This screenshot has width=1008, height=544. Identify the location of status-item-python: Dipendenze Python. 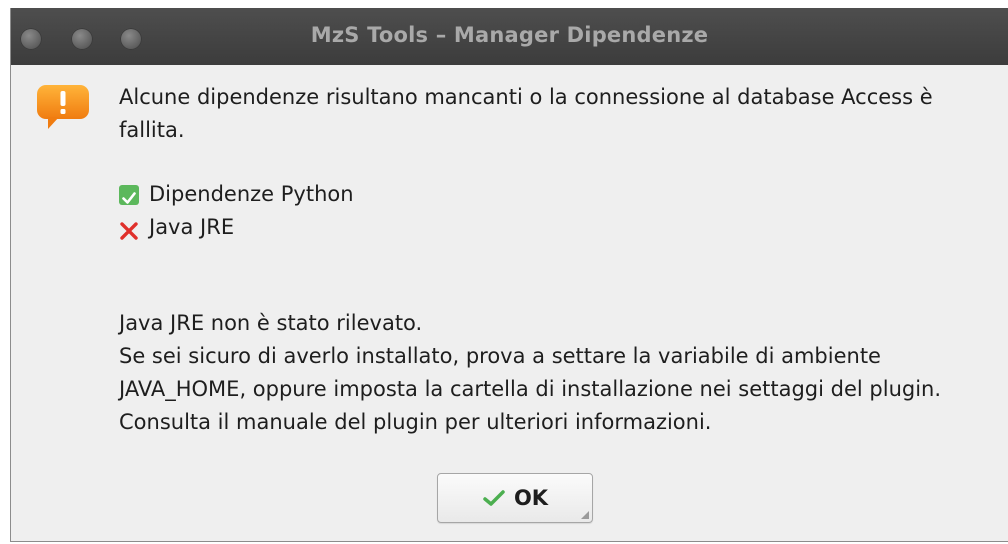
(559, 194).